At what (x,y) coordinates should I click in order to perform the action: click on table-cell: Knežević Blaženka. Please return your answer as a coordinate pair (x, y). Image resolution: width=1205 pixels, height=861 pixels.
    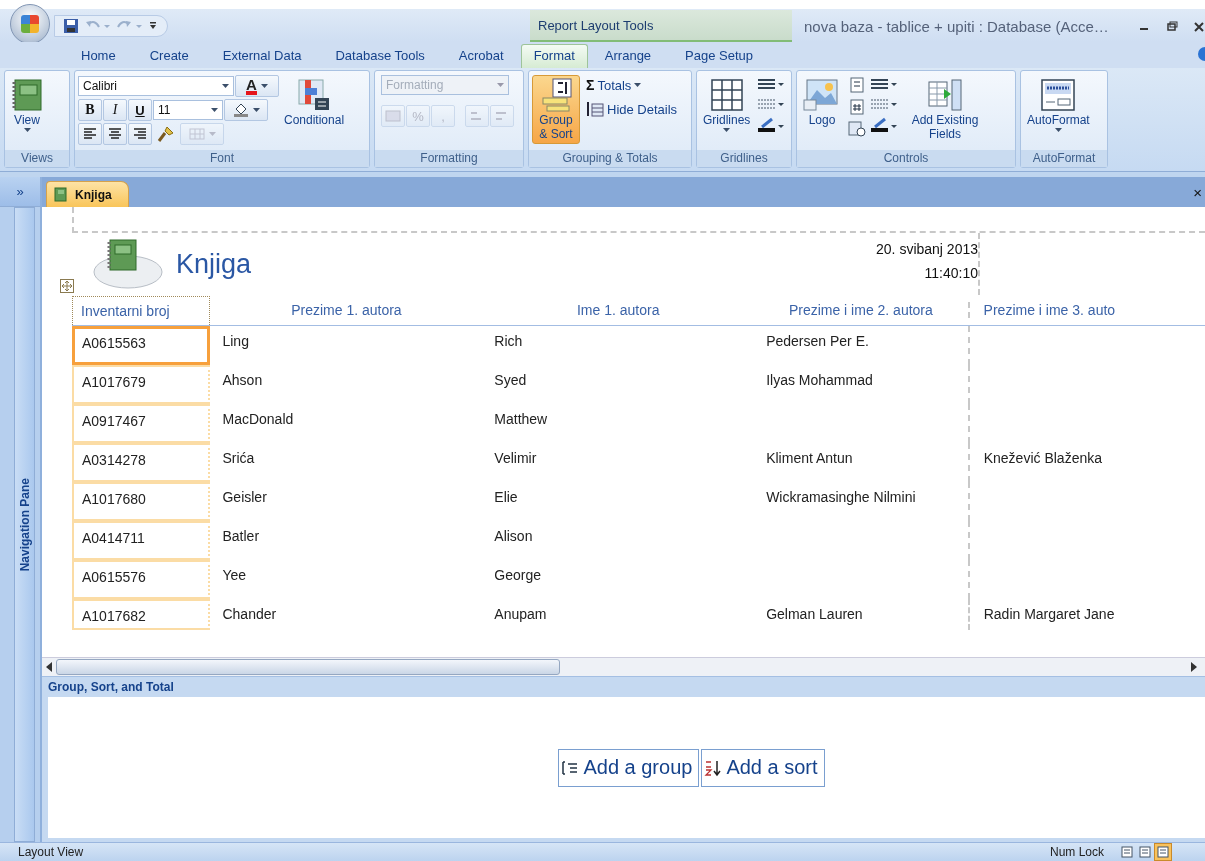
    Looking at the image, I should click on (1042, 458).